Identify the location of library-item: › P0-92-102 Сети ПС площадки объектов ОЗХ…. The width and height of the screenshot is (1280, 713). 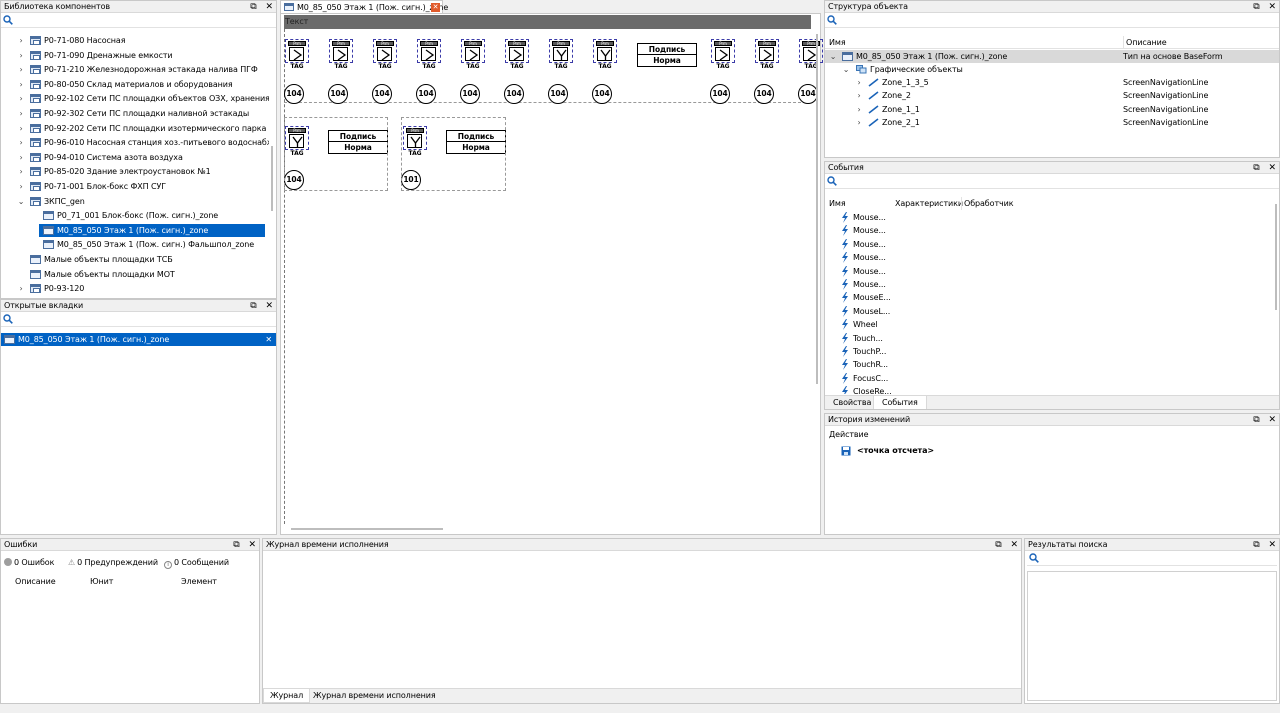
(135, 98).